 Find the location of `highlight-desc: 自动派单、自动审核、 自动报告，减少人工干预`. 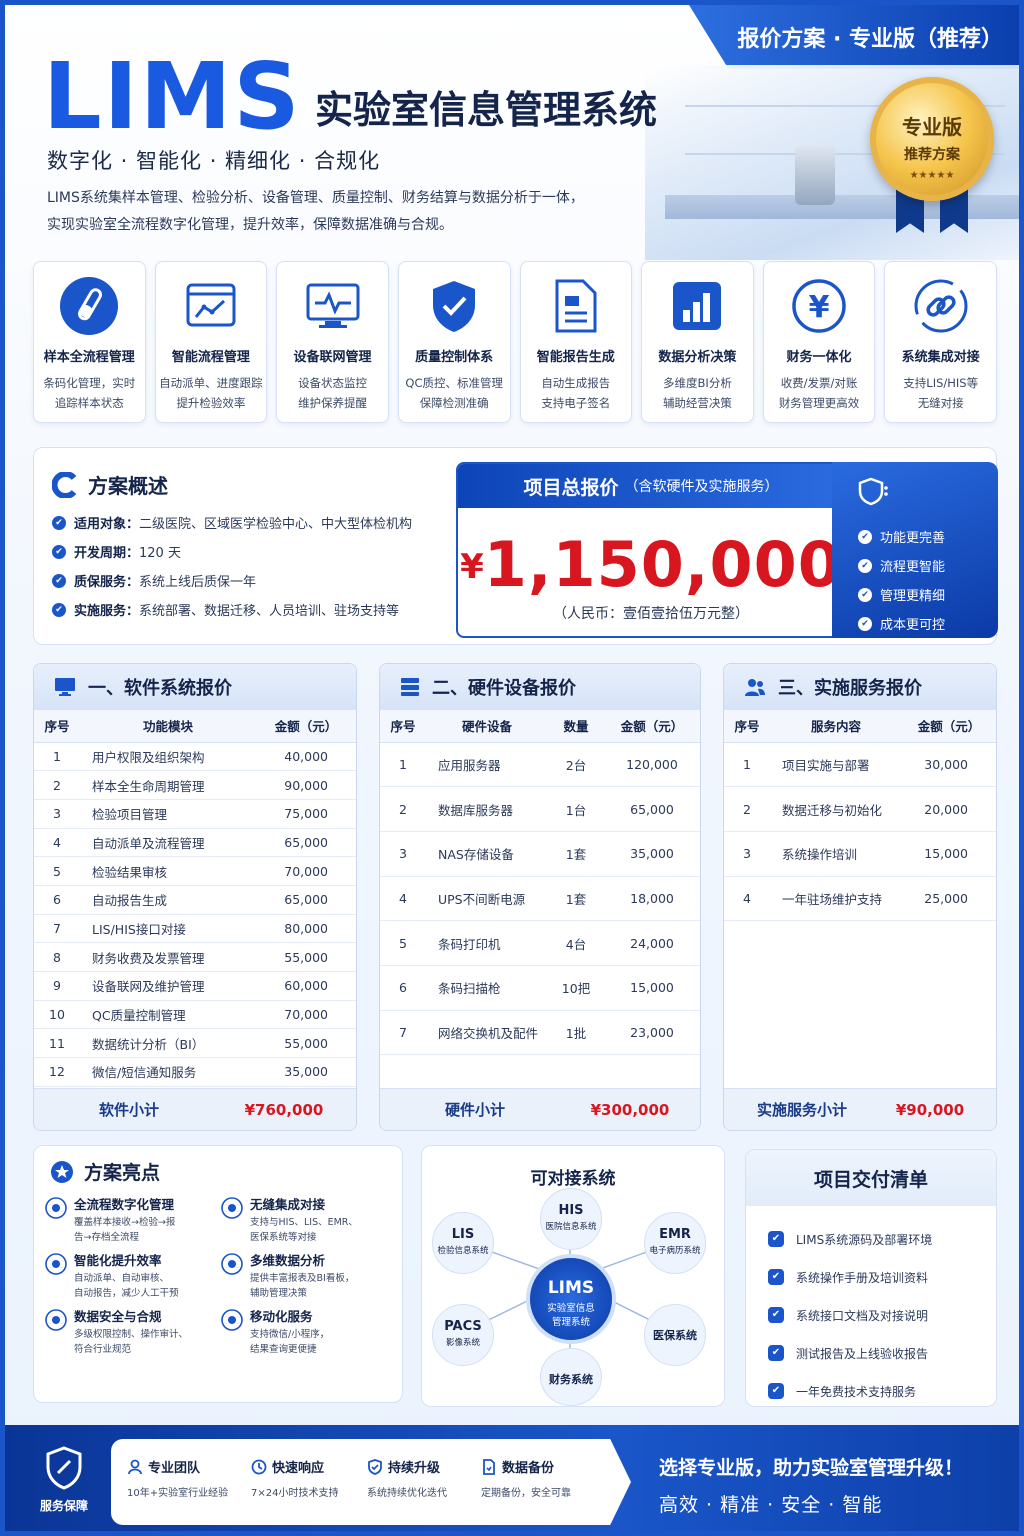

highlight-desc: 自动派单、自动审核、 自动报告，减少人工干预 is located at coordinates (126, 1286).